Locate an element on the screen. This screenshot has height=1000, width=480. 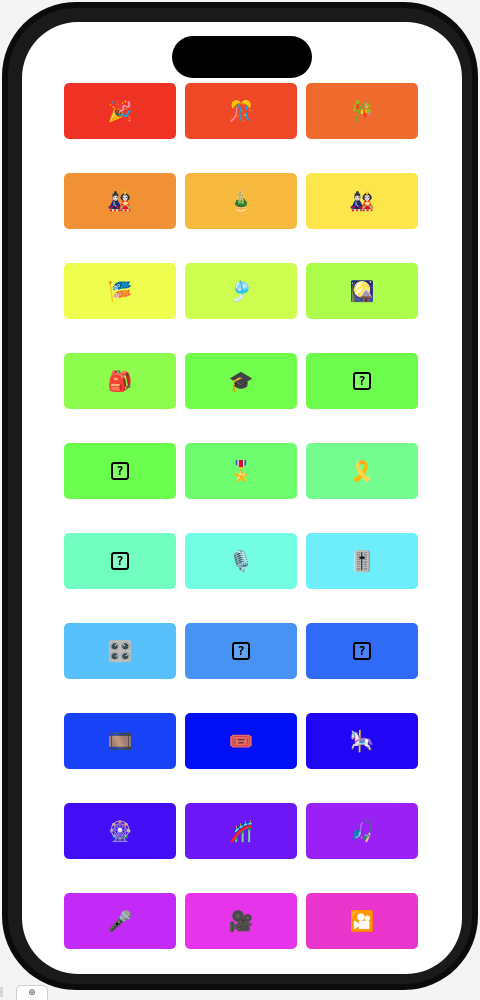
cinema-icon: 🎦 is located at coordinates (362, 921).